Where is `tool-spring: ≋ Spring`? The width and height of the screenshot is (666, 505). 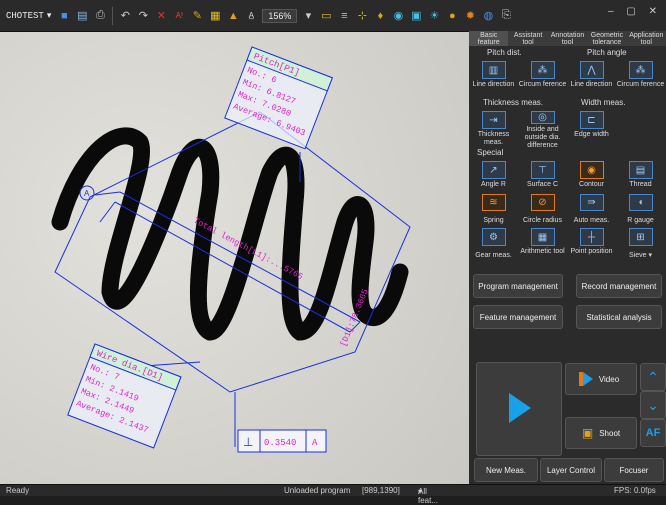 tool-spring: ≋ Spring is located at coordinates (493, 208).